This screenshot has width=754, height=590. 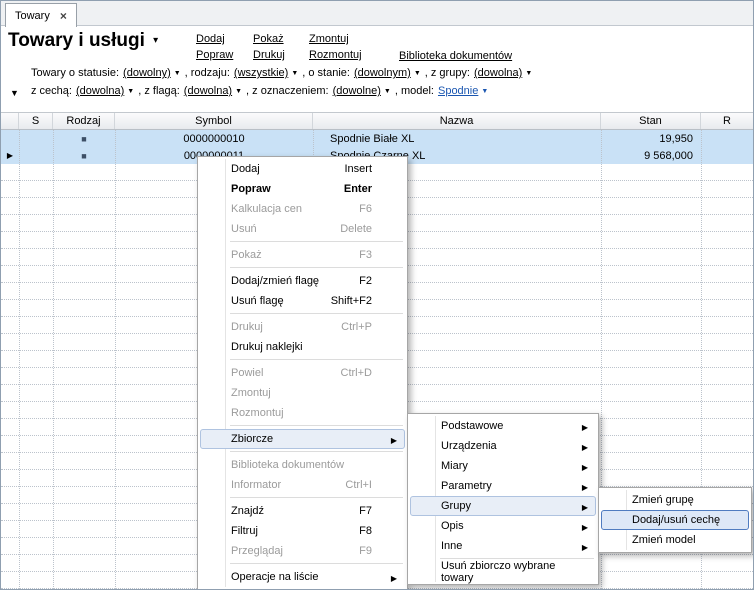 What do you see at coordinates (503, 446) in the screenshot?
I see `menu-item-urzadzenia: Urządzenia ▶` at bounding box center [503, 446].